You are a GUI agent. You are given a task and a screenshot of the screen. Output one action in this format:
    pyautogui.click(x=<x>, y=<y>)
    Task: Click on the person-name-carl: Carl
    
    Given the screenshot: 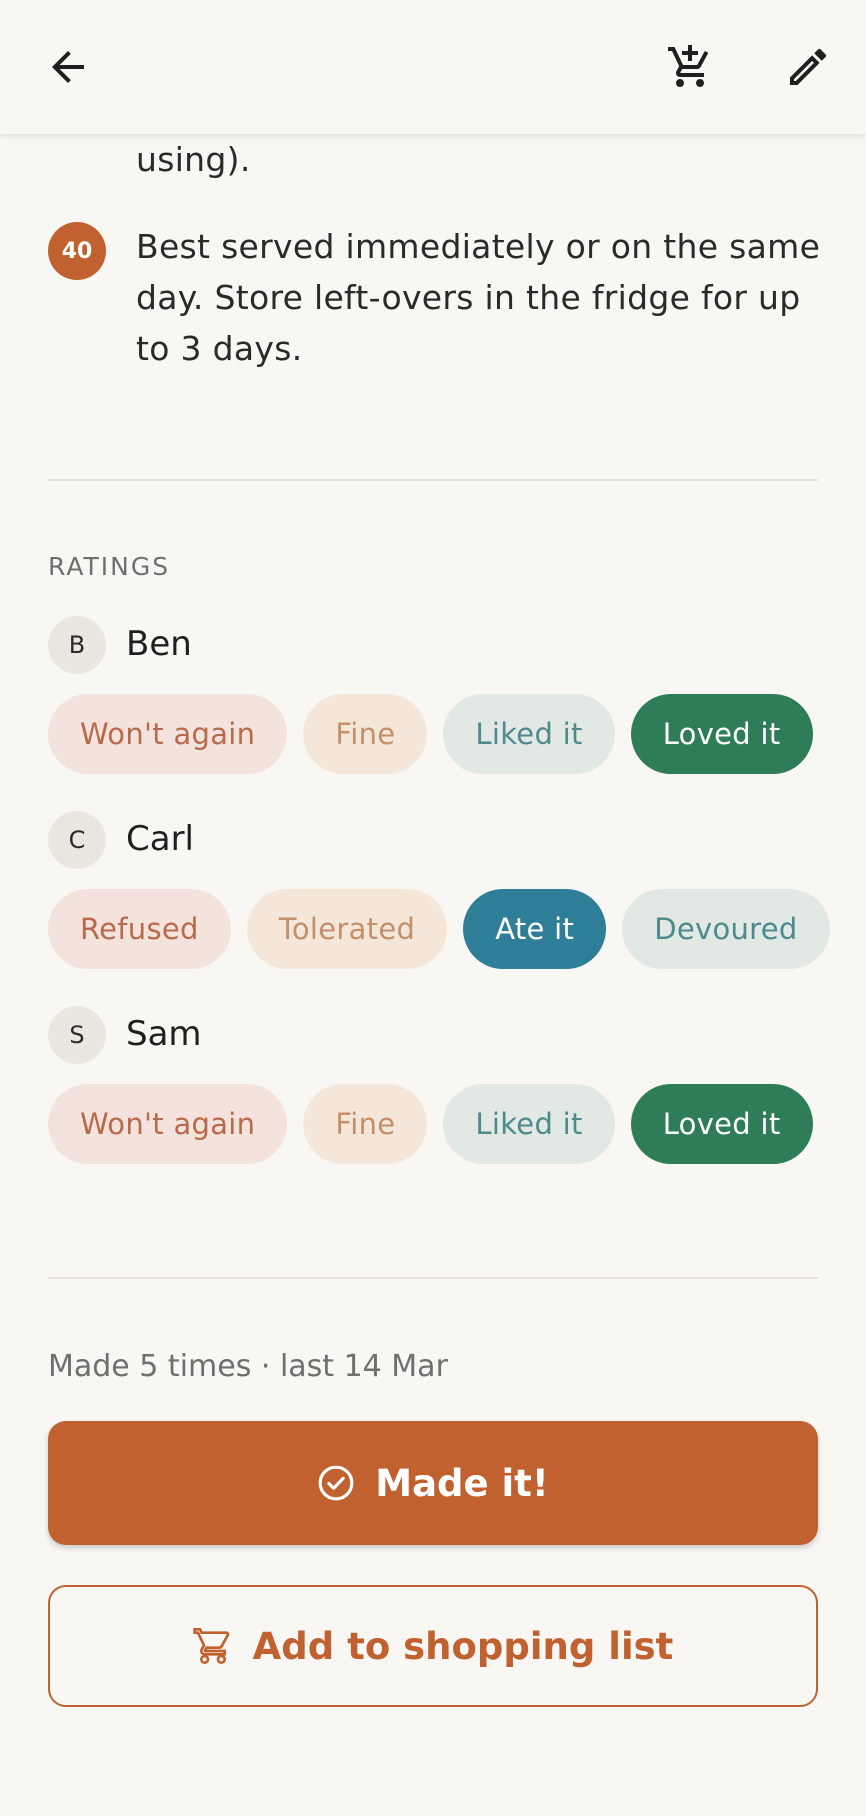 What is the action you would take?
    pyautogui.click(x=160, y=839)
    